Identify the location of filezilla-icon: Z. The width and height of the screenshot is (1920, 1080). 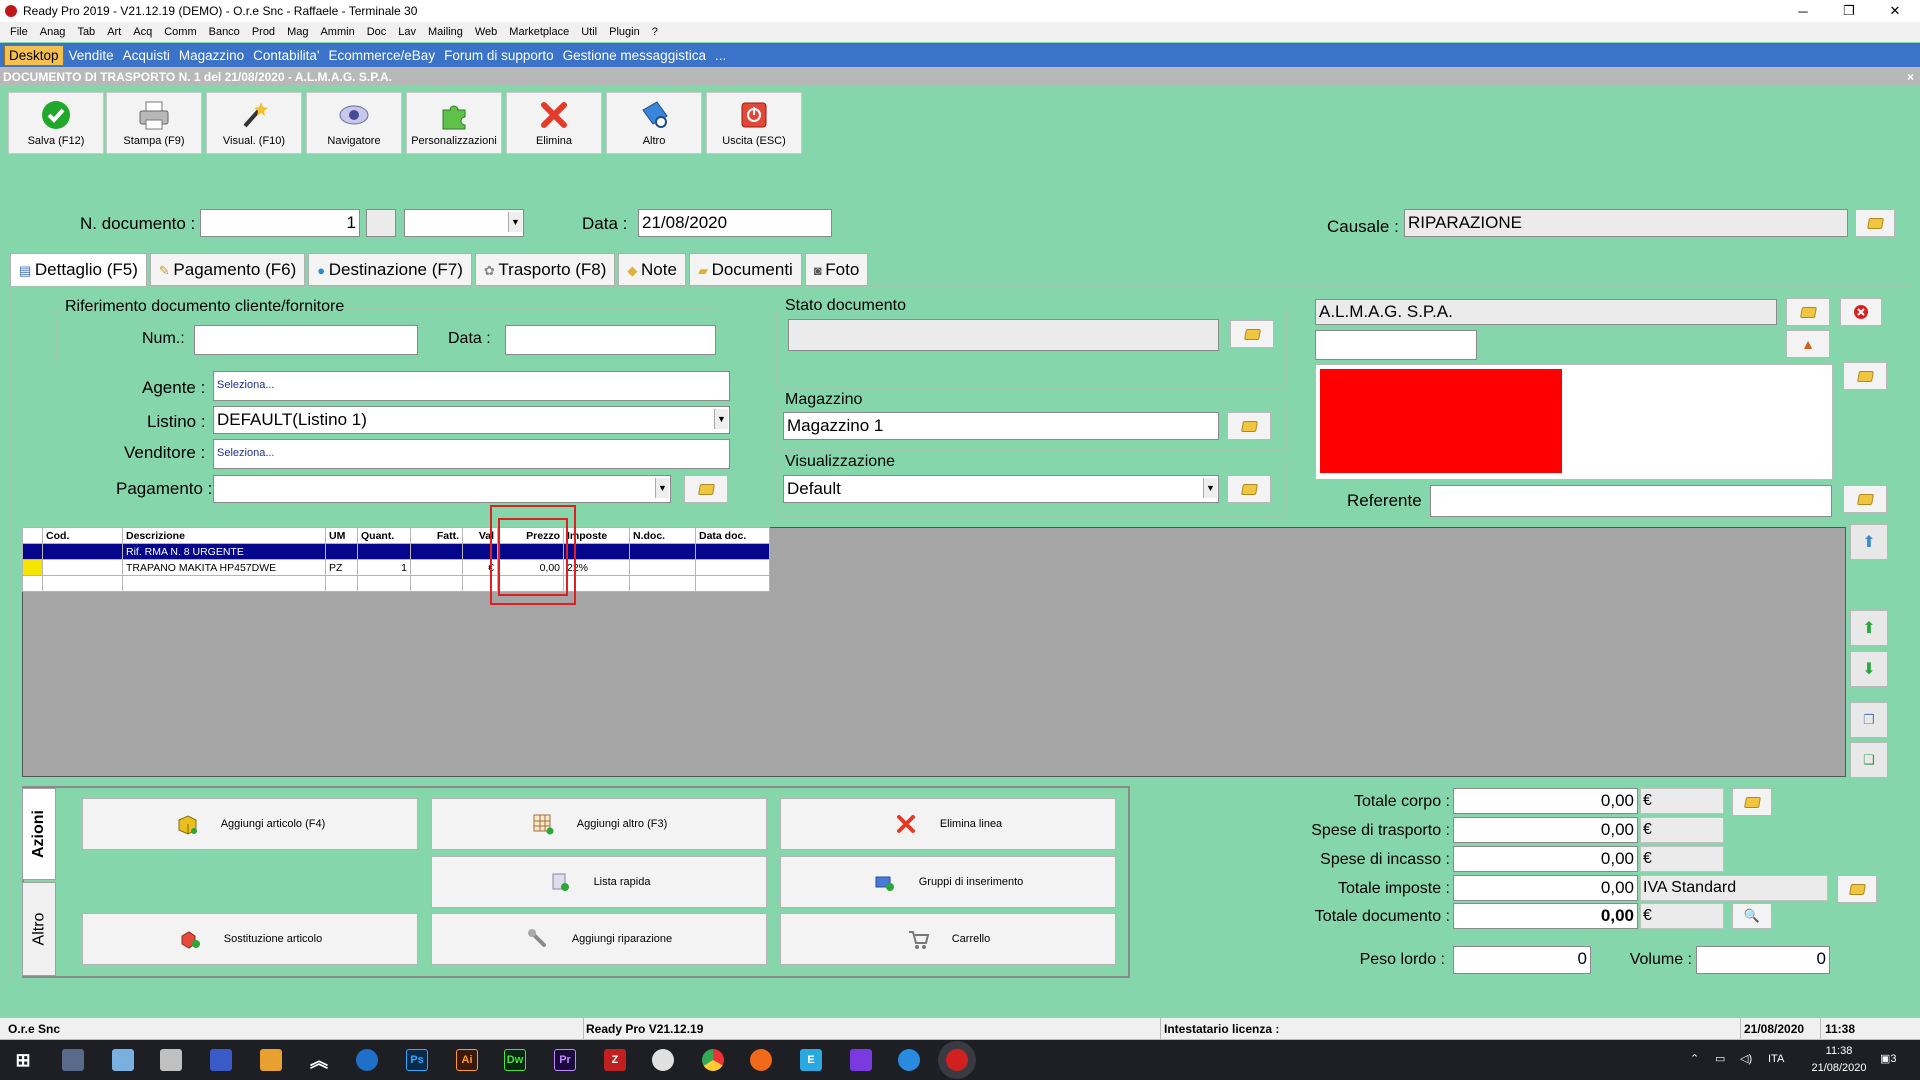
(615, 1060).